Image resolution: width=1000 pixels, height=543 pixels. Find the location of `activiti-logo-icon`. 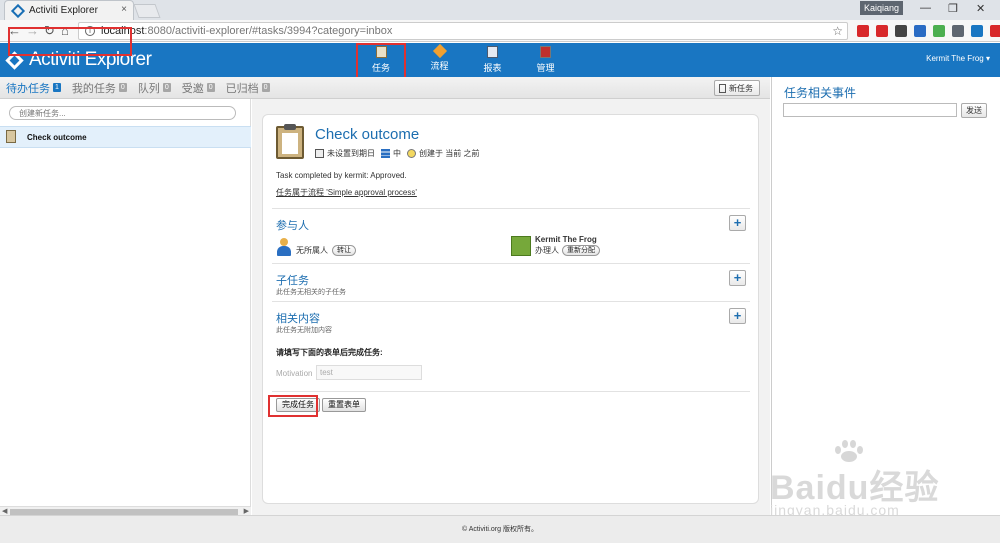

activiti-logo-icon is located at coordinates (14, 60).